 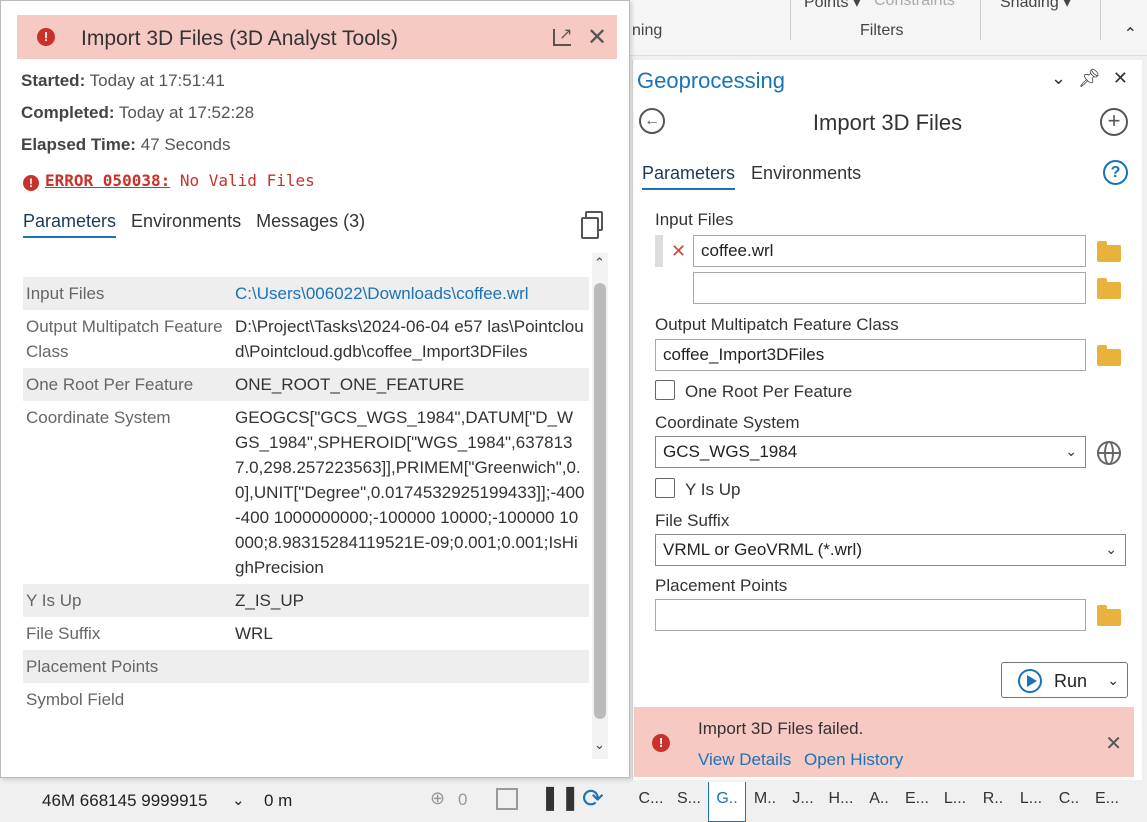 I want to click on globe-icon, so click(x=1109, y=453).